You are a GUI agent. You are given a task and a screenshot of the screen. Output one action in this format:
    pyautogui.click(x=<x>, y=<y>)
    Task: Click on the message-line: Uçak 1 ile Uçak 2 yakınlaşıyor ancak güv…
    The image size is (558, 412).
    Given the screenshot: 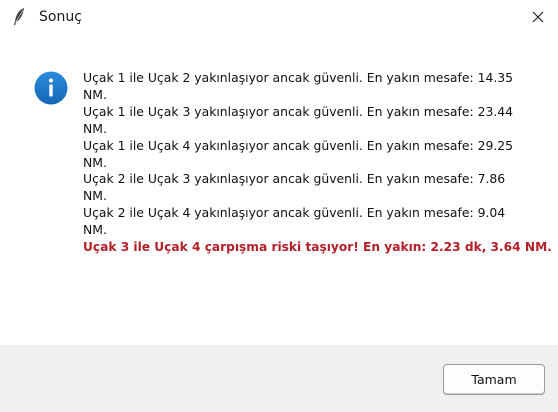 What is the action you would take?
    pyautogui.click(x=298, y=77)
    